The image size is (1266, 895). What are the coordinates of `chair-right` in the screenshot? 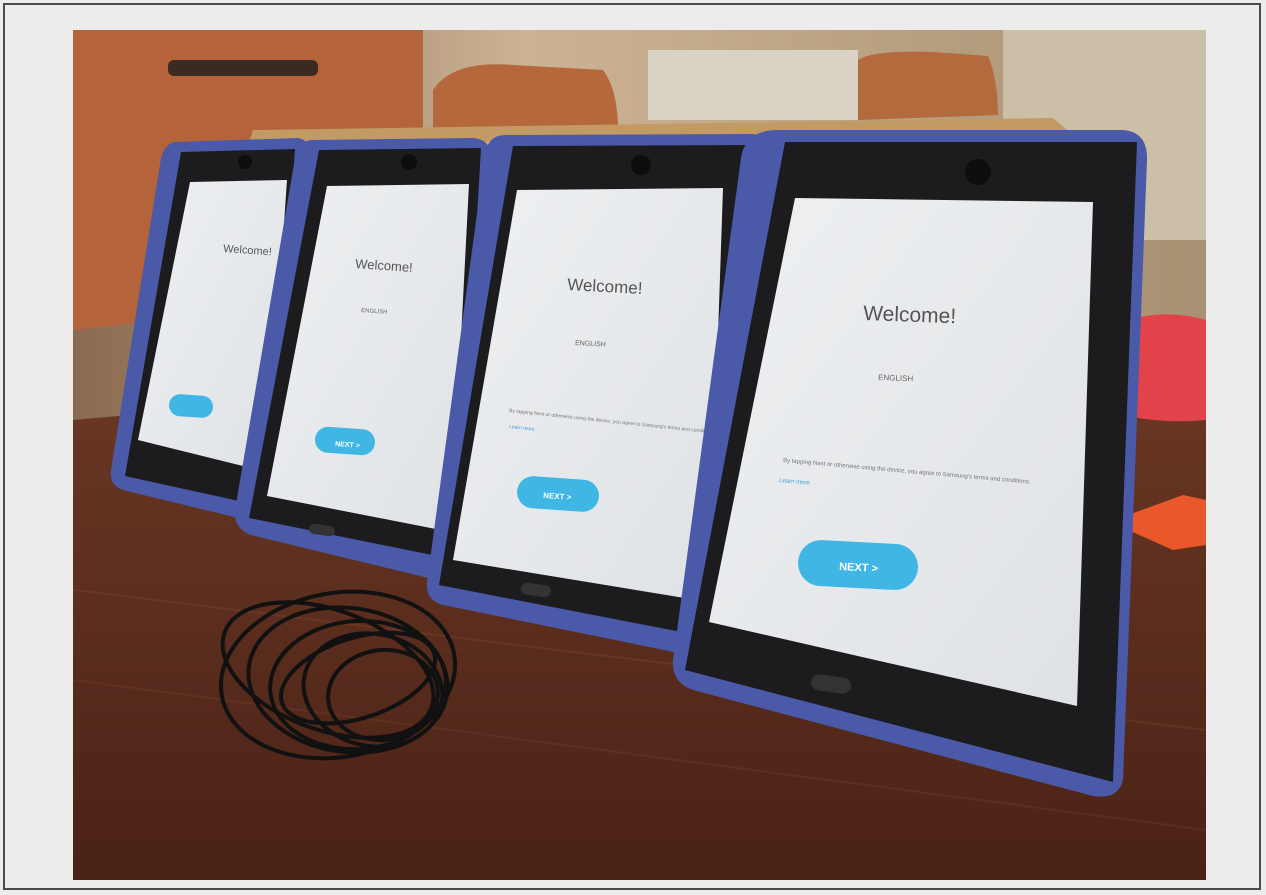 It's located at (928, 85).